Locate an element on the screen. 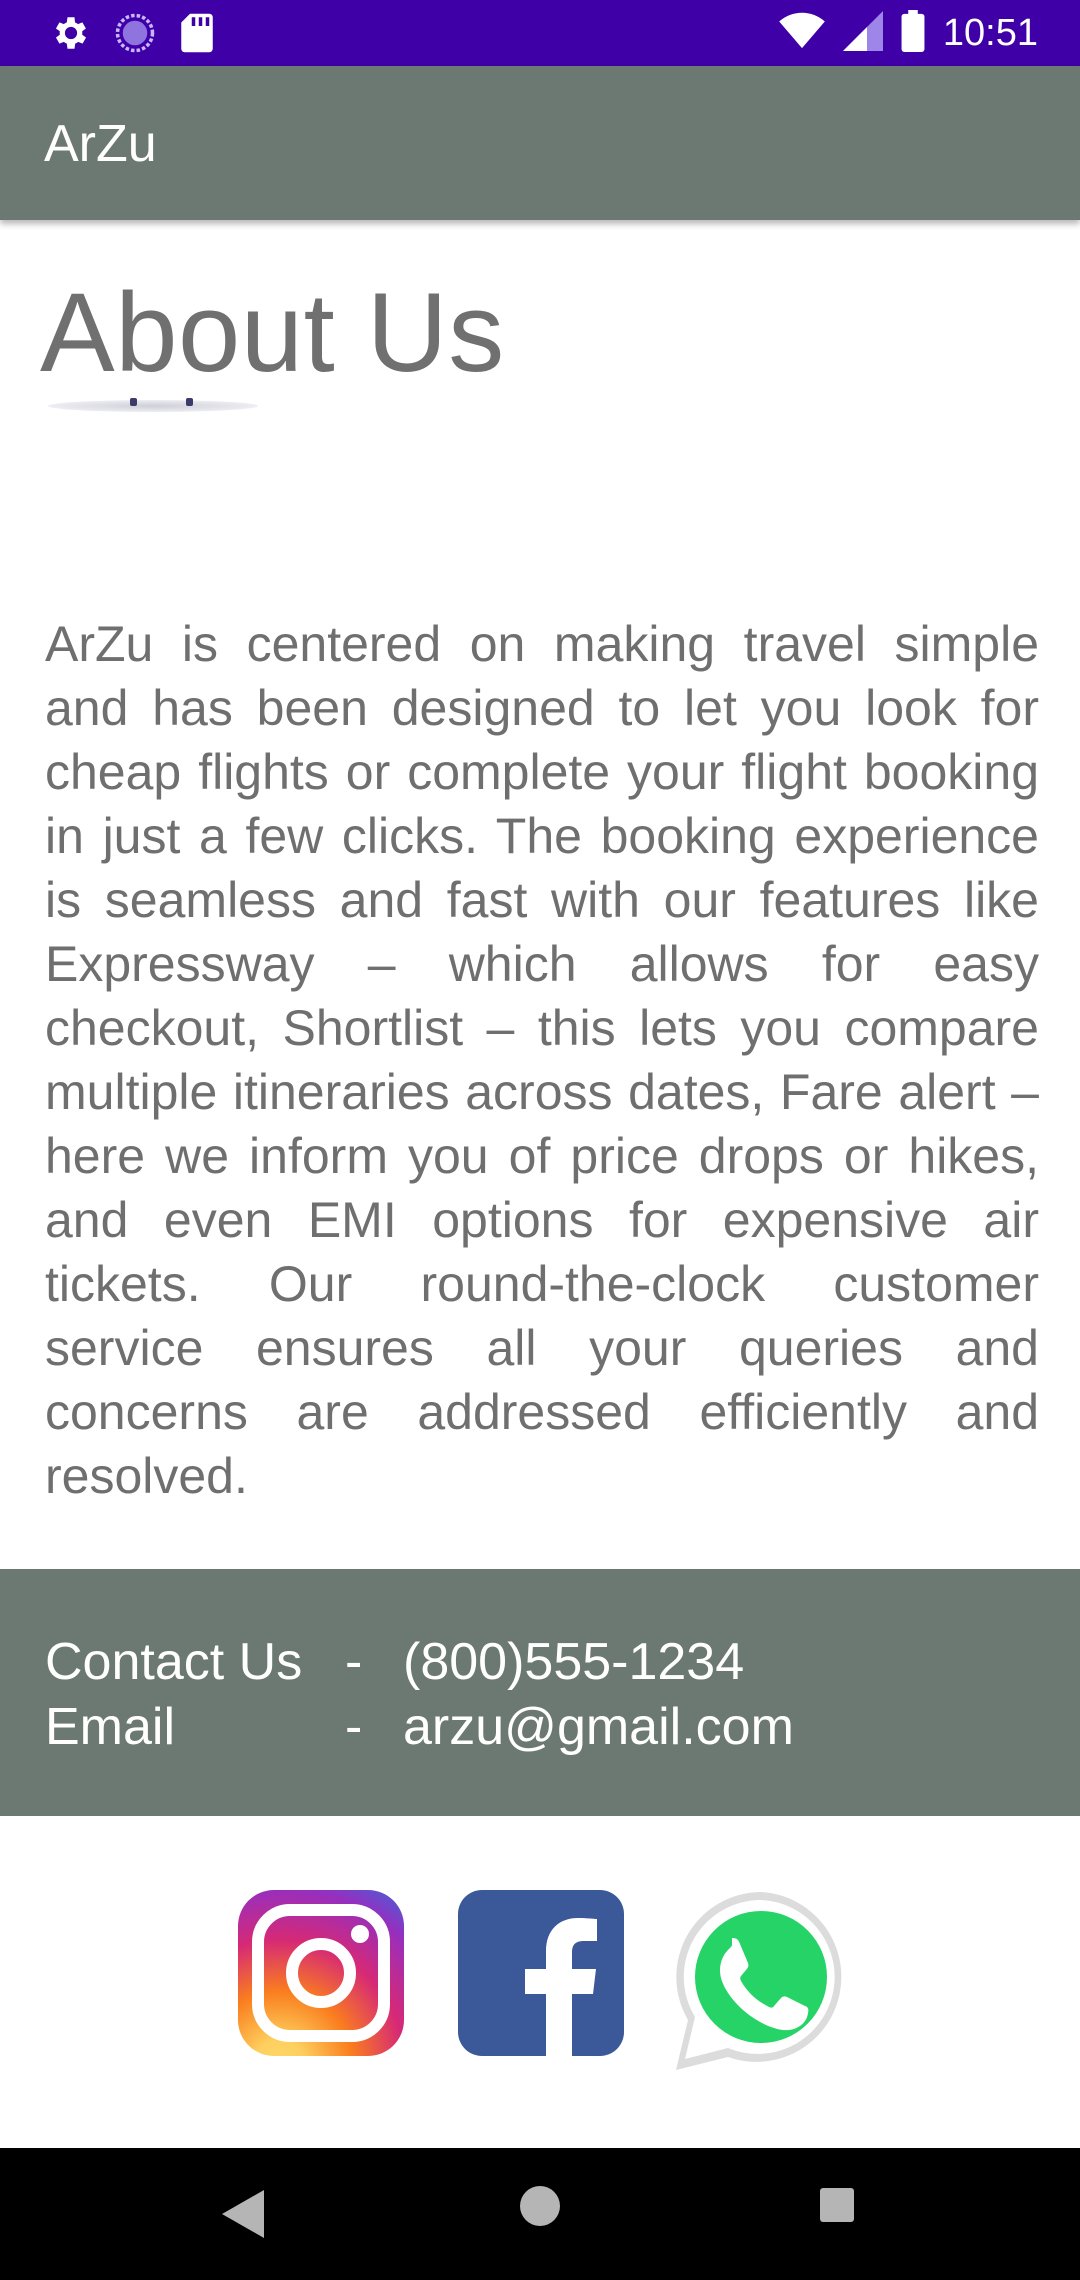  contact-phone-row: Contact Us - (800)555-1234 is located at coordinates (394, 1662).